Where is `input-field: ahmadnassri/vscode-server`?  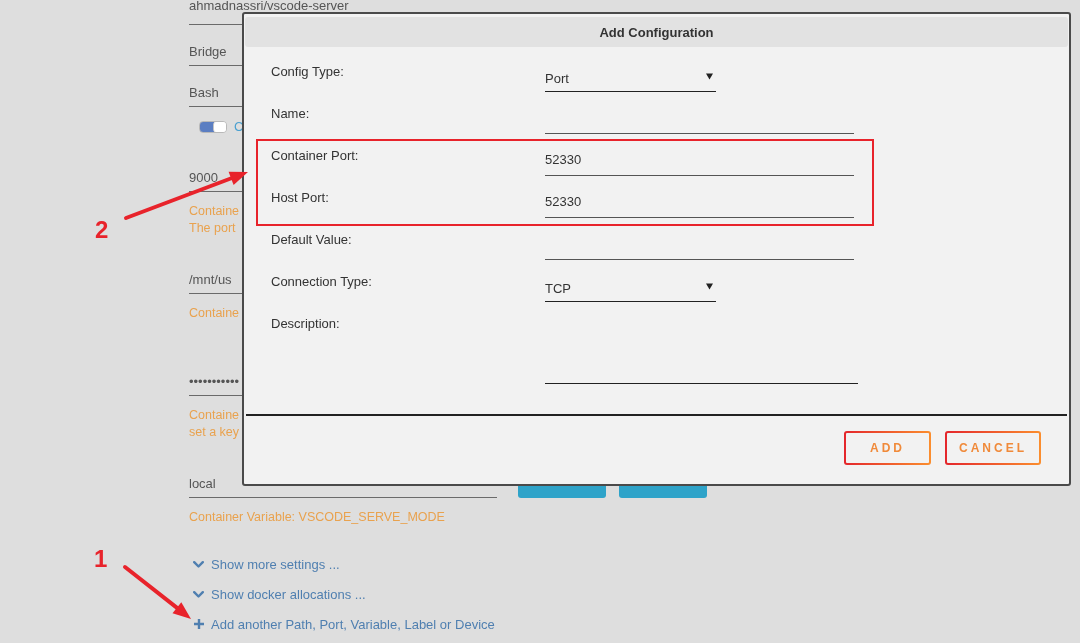 input-field: ahmadnassri/vscode-server is located at coordinates (269, 6).